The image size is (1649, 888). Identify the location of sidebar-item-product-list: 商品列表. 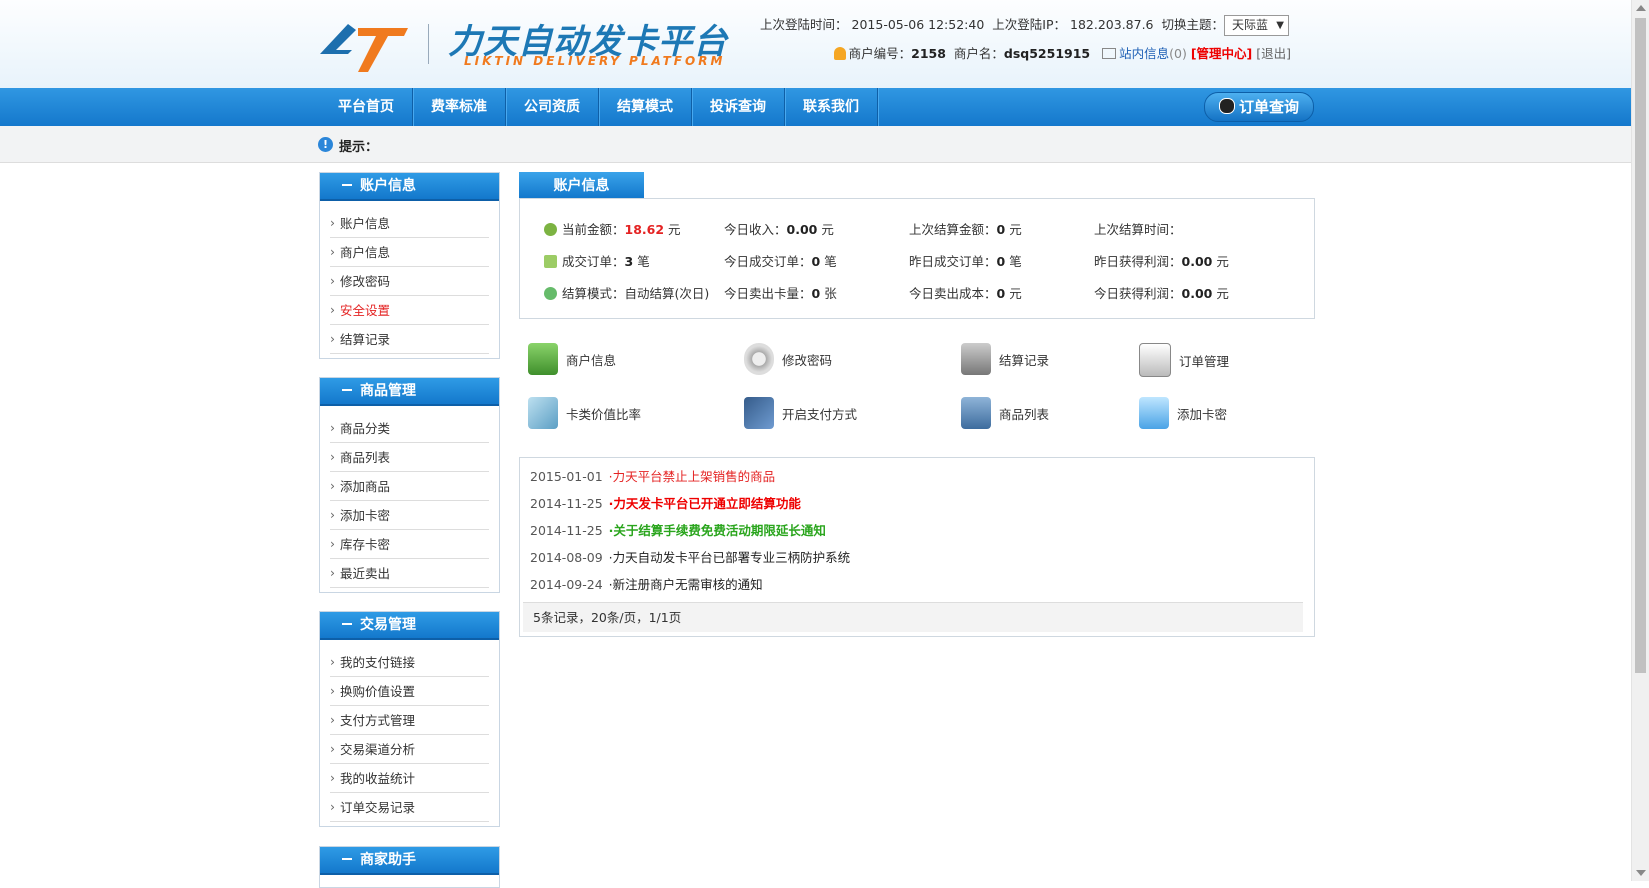
(409, 457).